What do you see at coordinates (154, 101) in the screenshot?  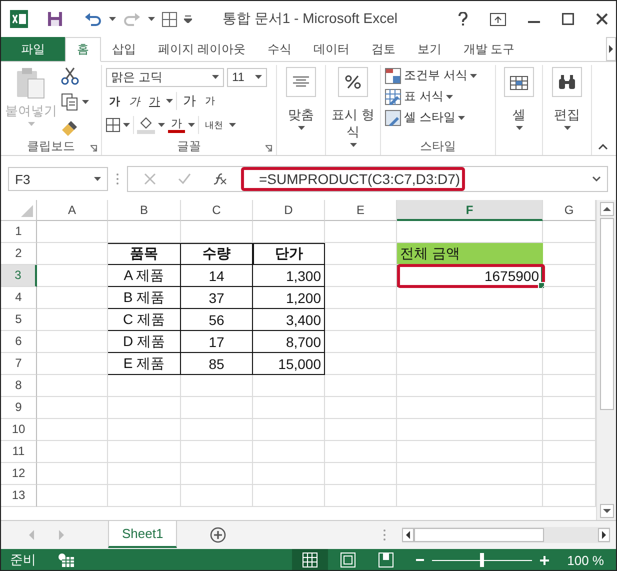 I see `underline-button: 가` at bounding box center [154, 101].